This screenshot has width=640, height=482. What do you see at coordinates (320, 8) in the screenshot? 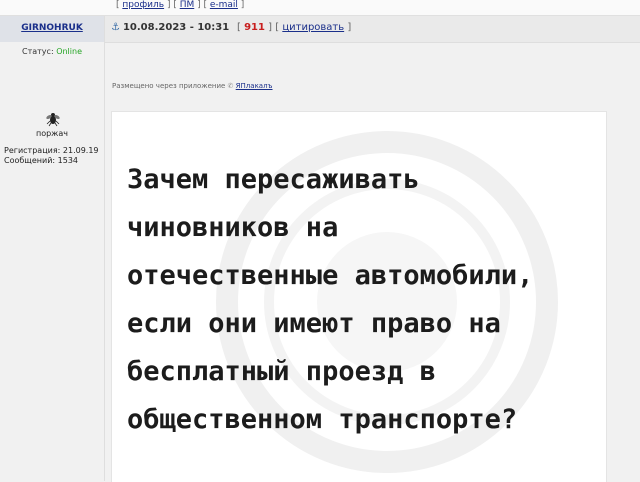
I see `top-links-bar: [ профиль ] [ ПМ ] [ e-mail ]` at bounding box center [320, 8].